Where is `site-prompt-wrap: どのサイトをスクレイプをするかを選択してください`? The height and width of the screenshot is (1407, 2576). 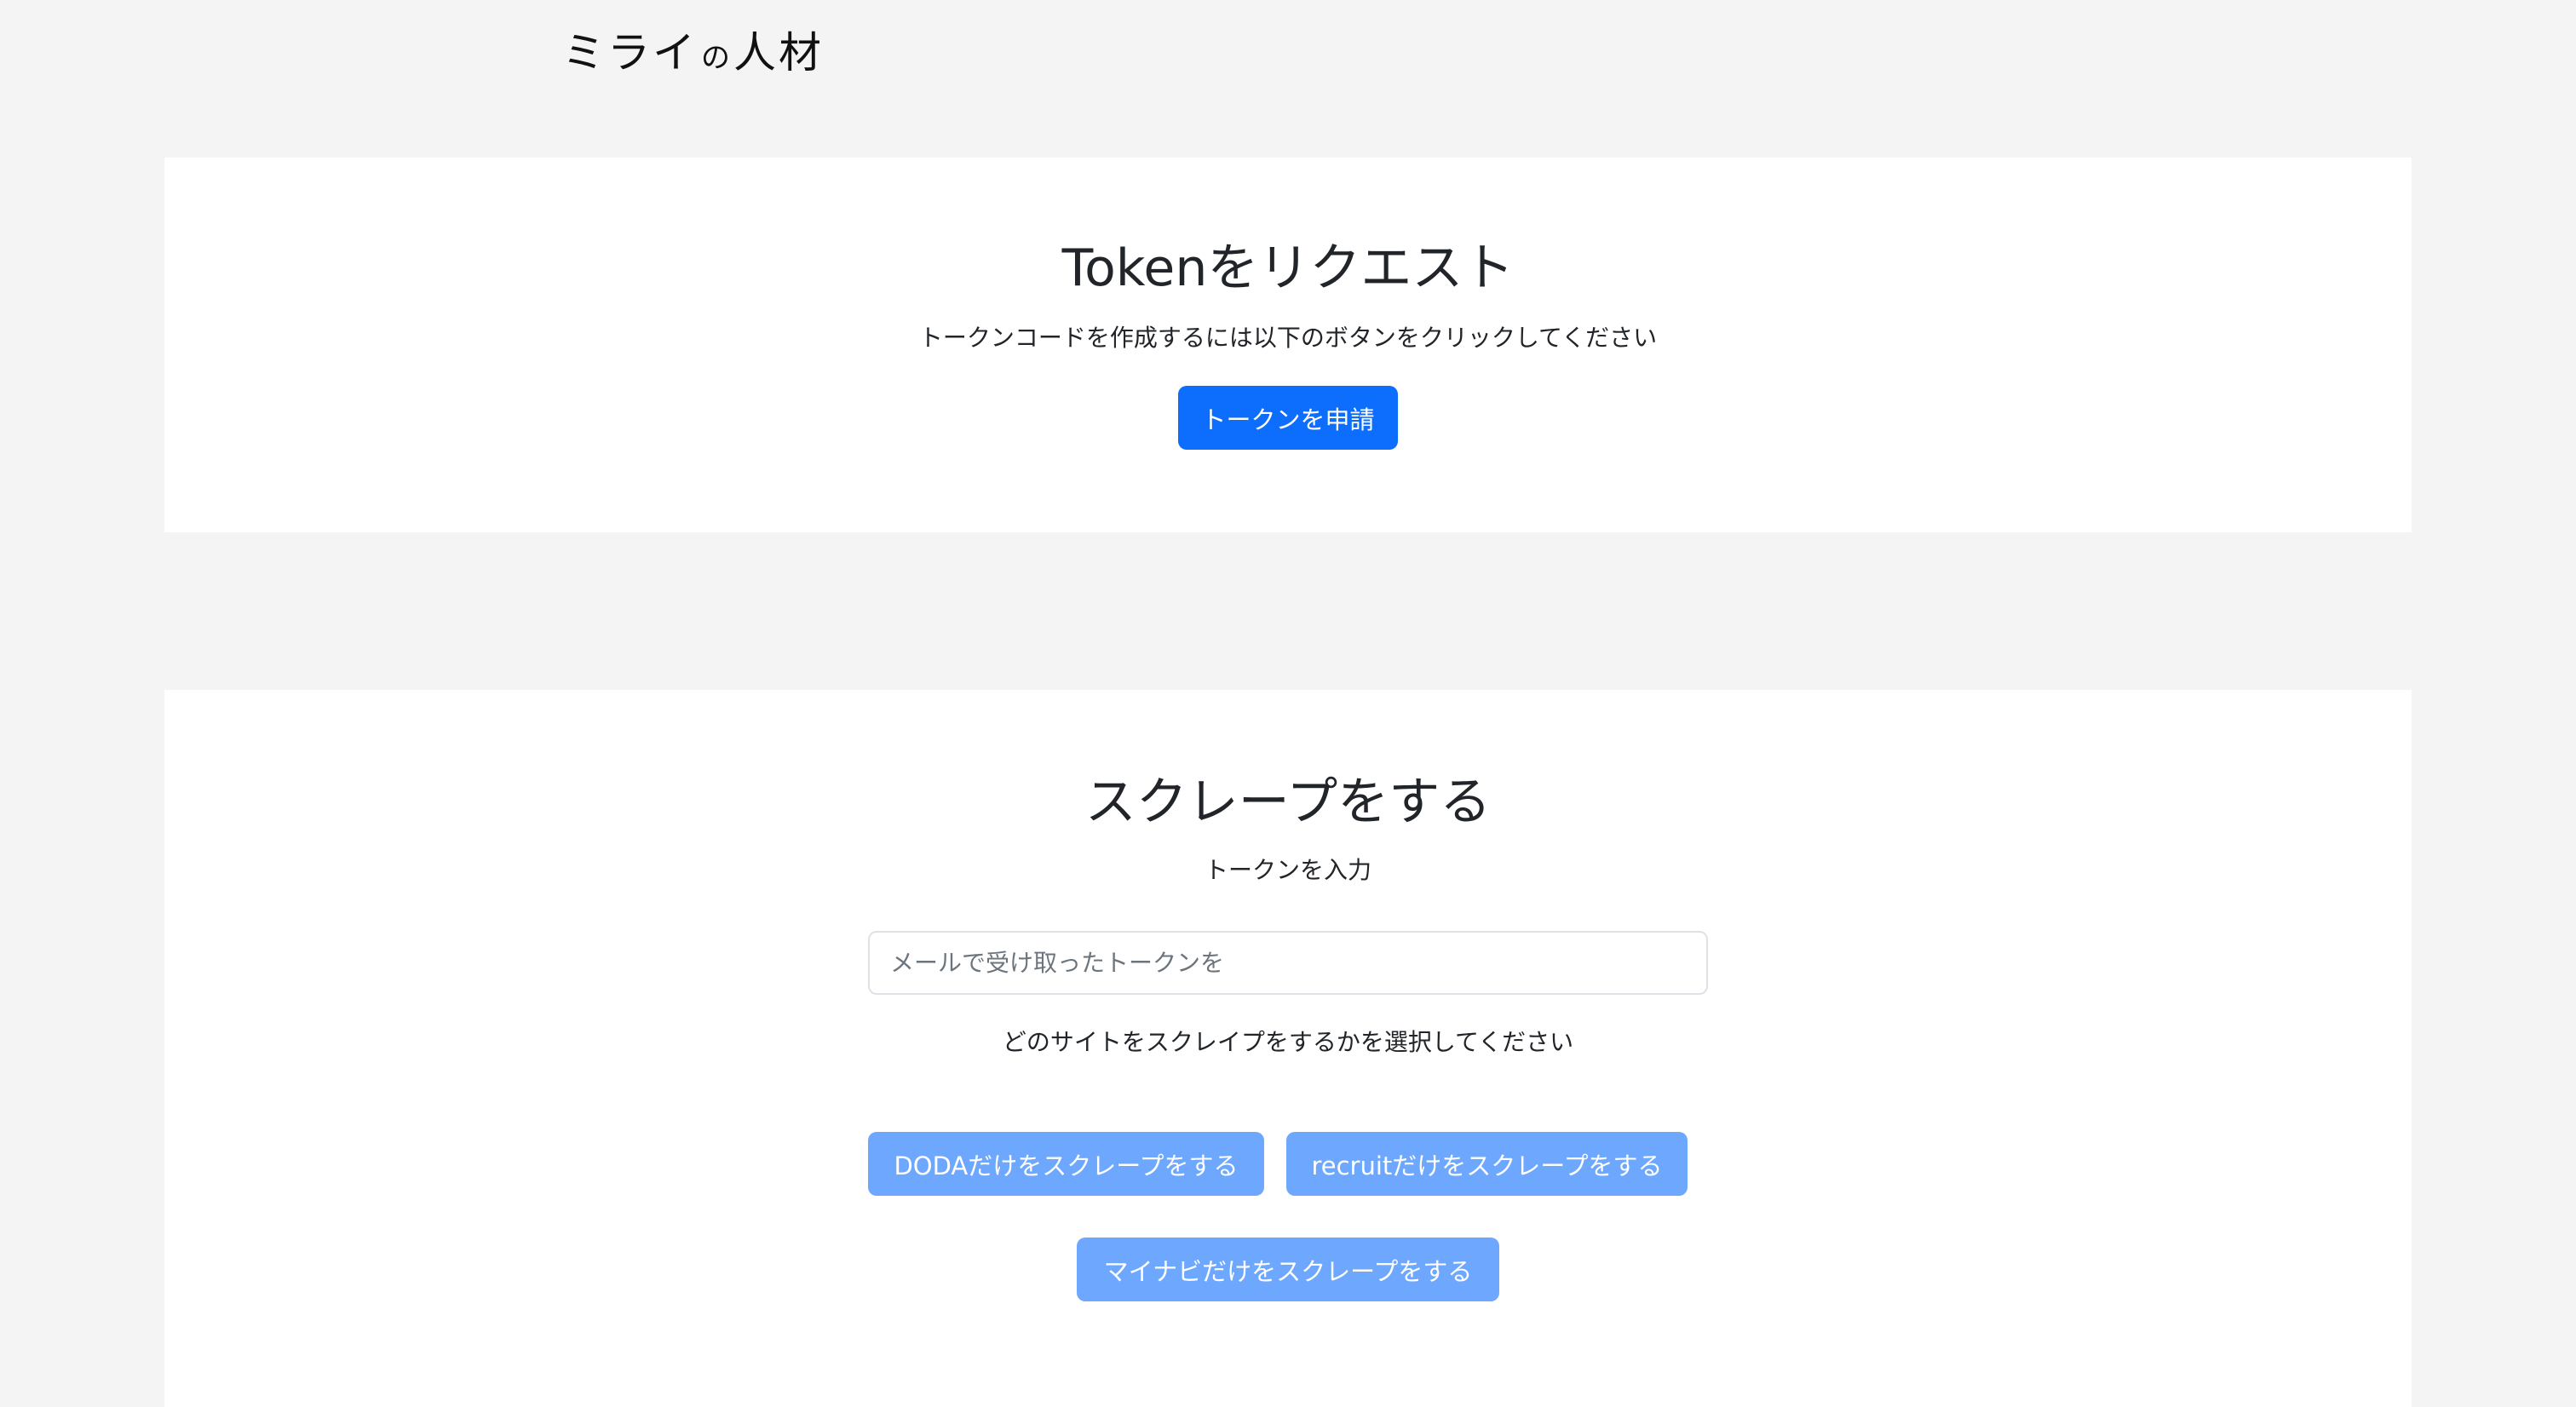
site-prompt-wrap: どのサイトをスクレイプをするかを選択してください is located at coordinates (1288, 1042).